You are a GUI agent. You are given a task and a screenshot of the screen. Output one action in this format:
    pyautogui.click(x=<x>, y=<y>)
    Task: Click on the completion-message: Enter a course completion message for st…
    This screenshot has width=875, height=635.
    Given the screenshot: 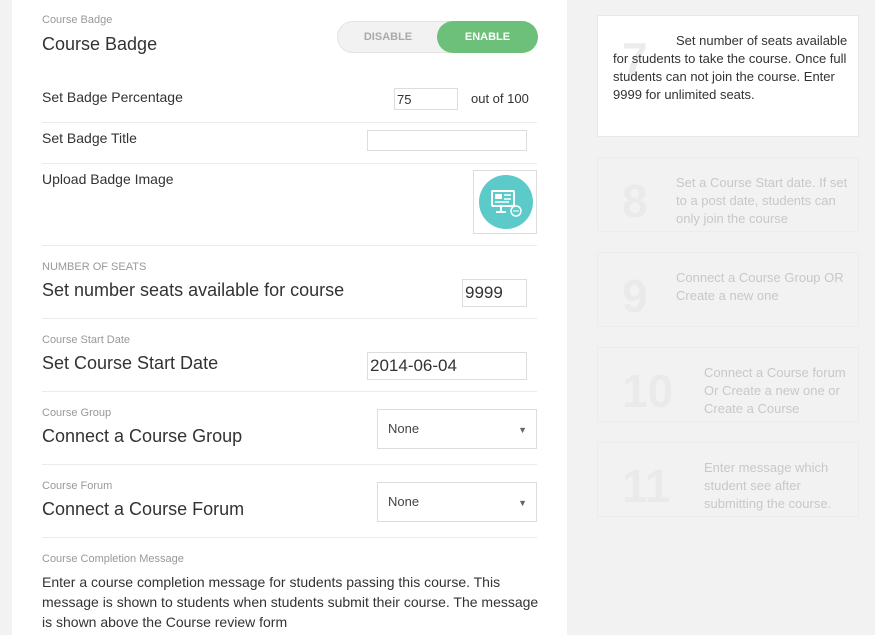 What is the action you would take?
    pyautogui.click(x=290, y=602)
    